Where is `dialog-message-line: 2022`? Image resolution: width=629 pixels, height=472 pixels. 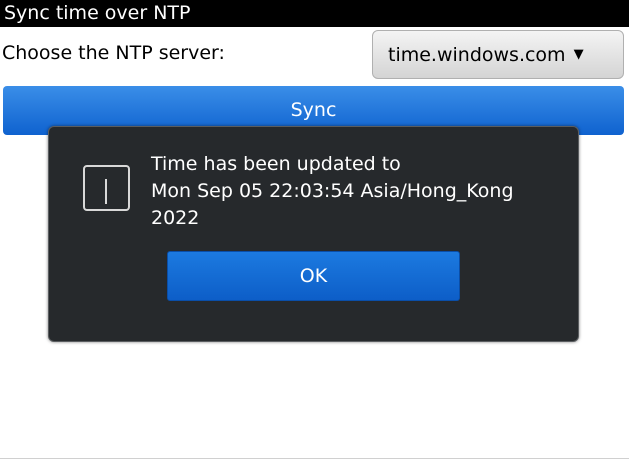 dialog-message-line: 2022 is located at coordinates (175, 218).